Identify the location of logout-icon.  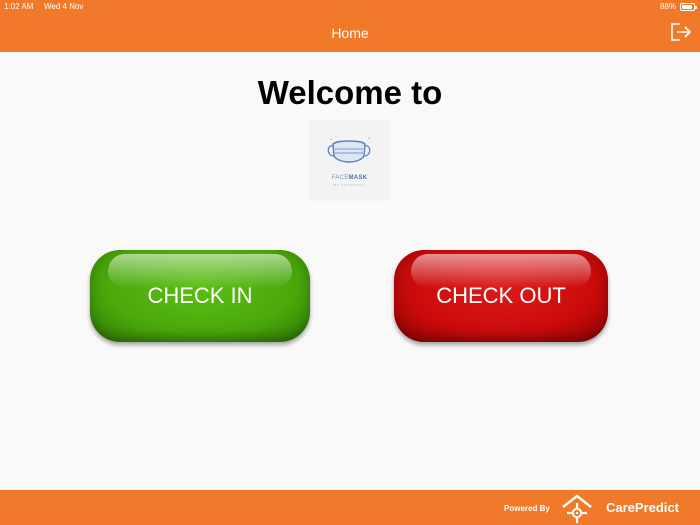
(681, 32).